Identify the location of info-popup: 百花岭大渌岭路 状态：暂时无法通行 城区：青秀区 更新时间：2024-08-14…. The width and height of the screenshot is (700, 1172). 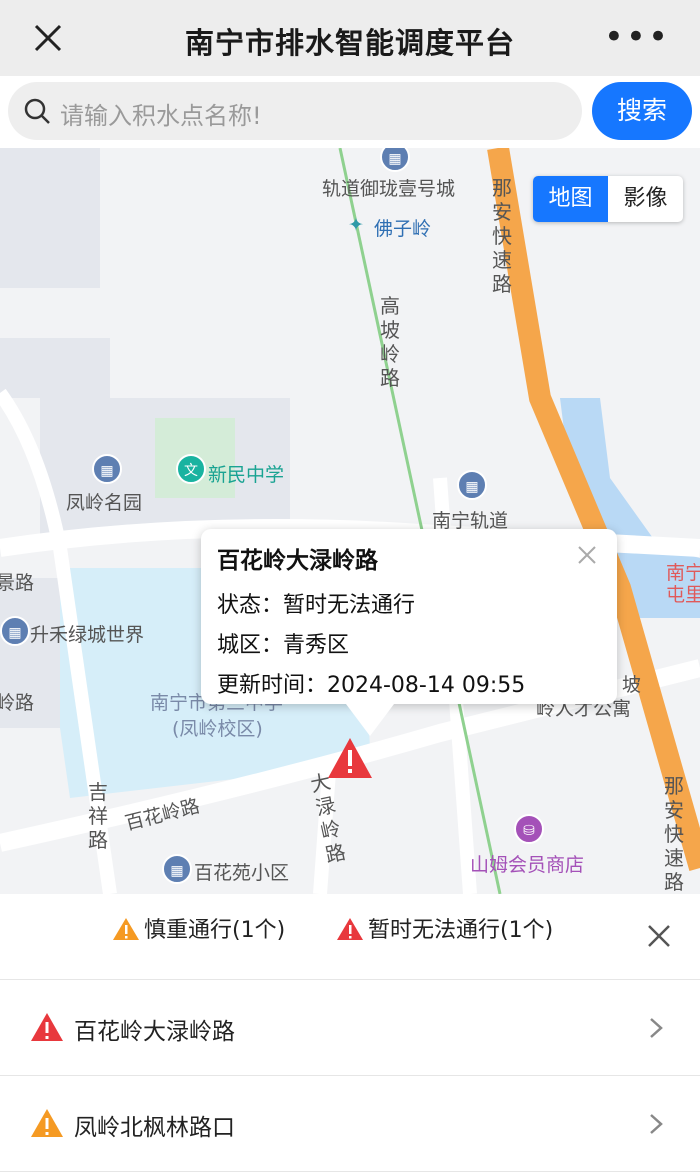
(409, 616).